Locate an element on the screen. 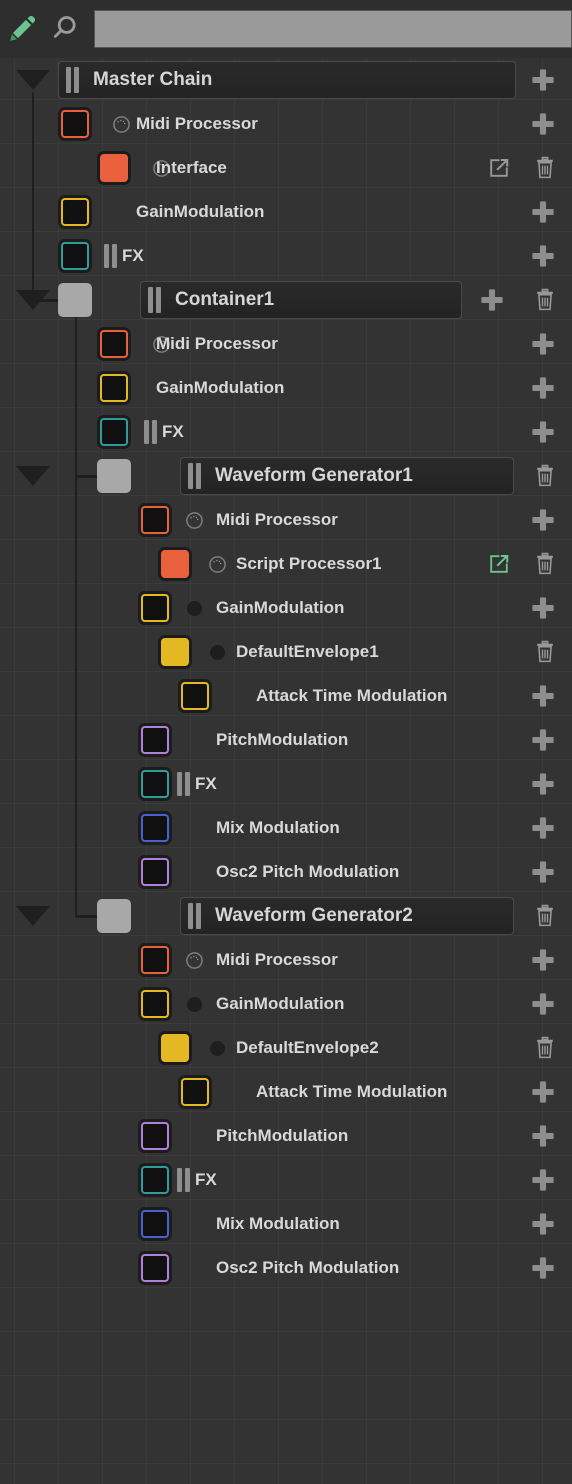 This screenshot has height=1484, width=572. color-swatch-midi-processor-c1 is located at coordinates (114, 344).